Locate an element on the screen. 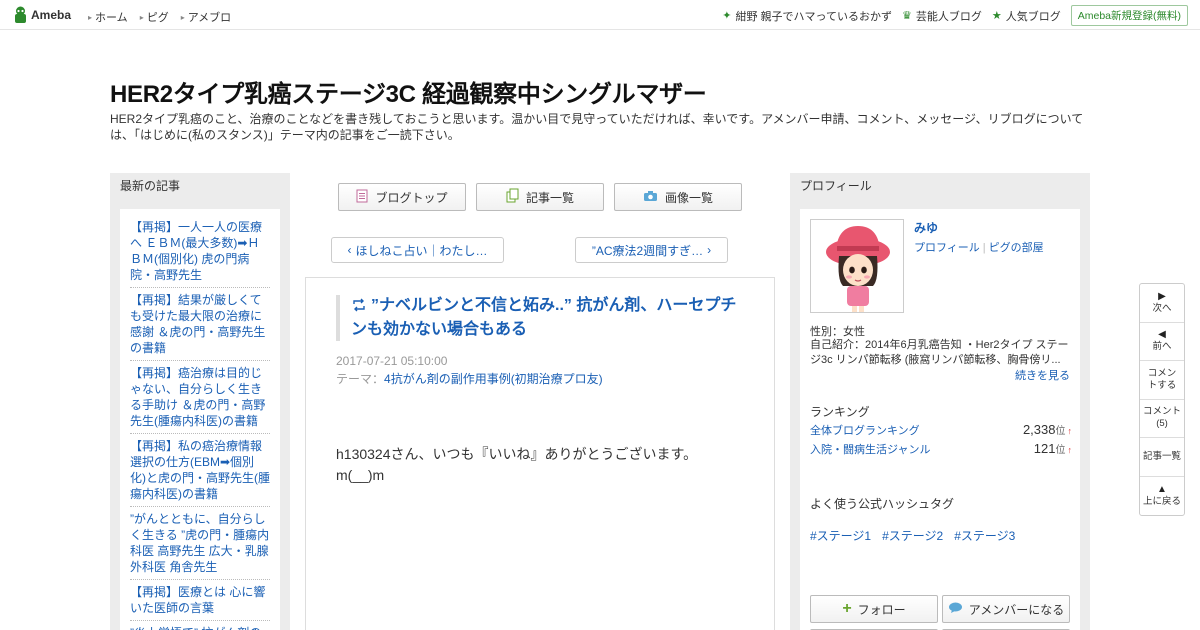 This screenshot has height=630, width=1200. back-to-top-label: 上に戻る is located at coordinates (1161, 501).